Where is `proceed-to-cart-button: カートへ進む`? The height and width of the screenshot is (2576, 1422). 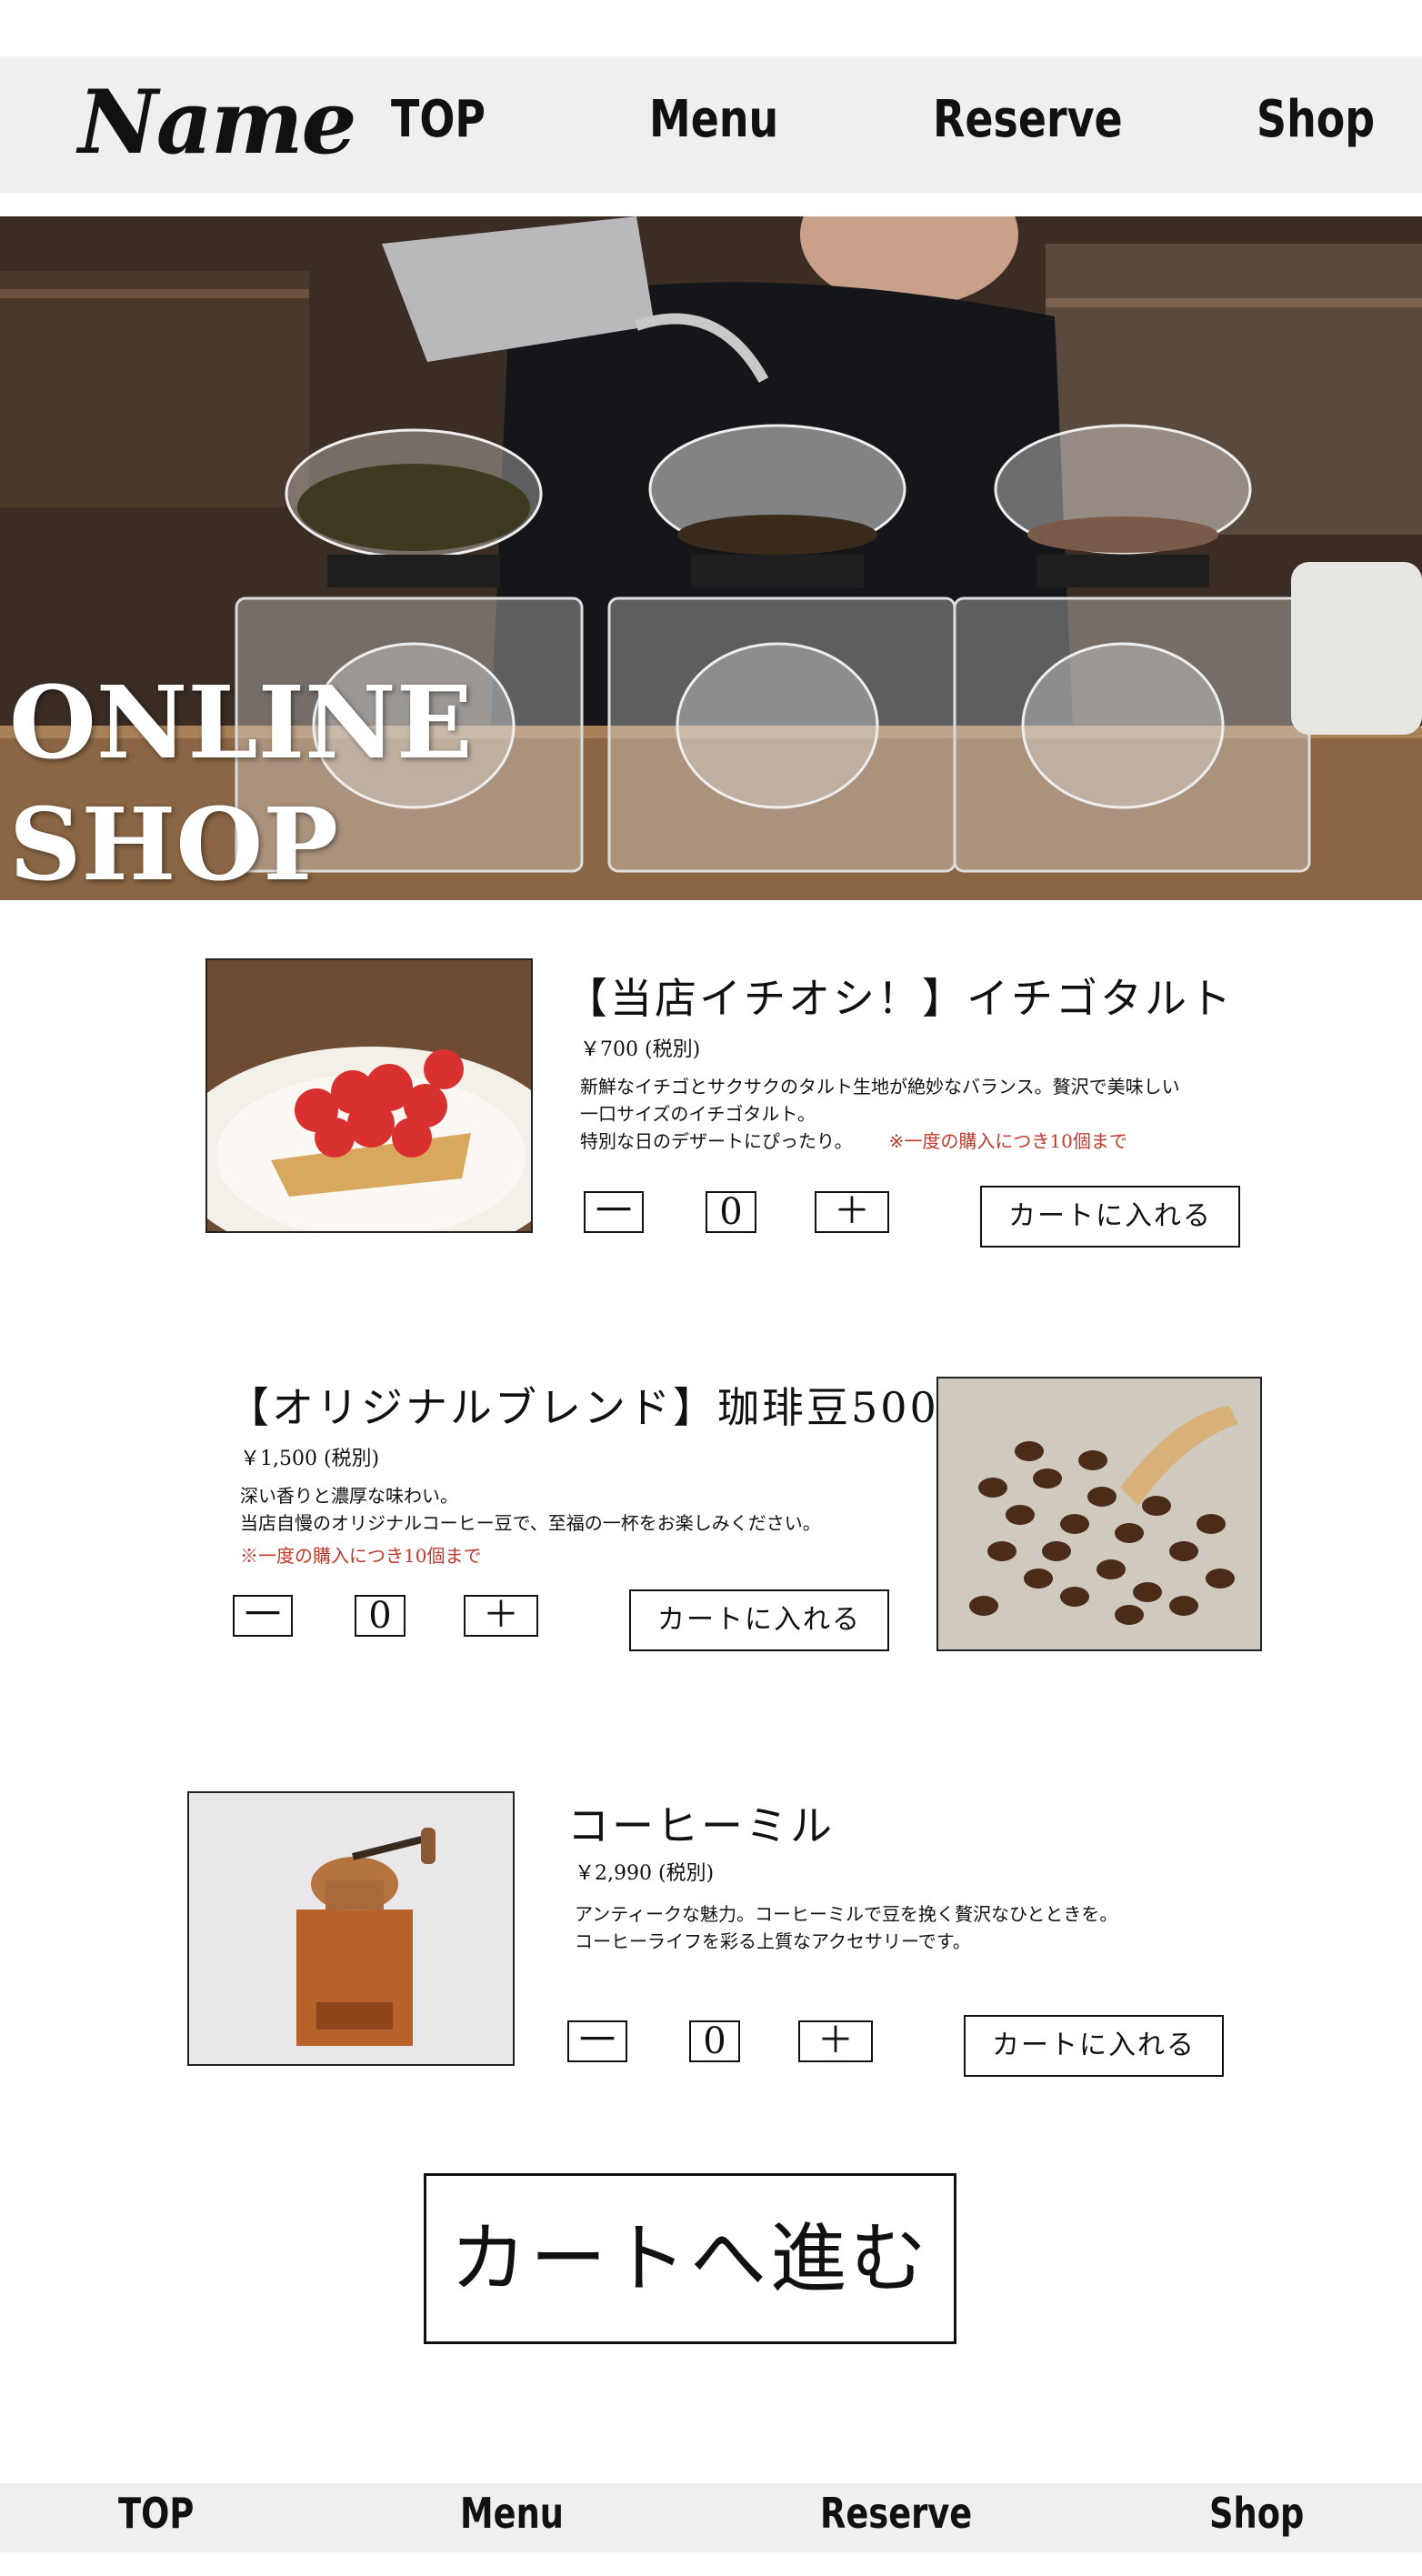 proceed-to-cart-button: カートへ進む is located at coordinates (690, 2258).